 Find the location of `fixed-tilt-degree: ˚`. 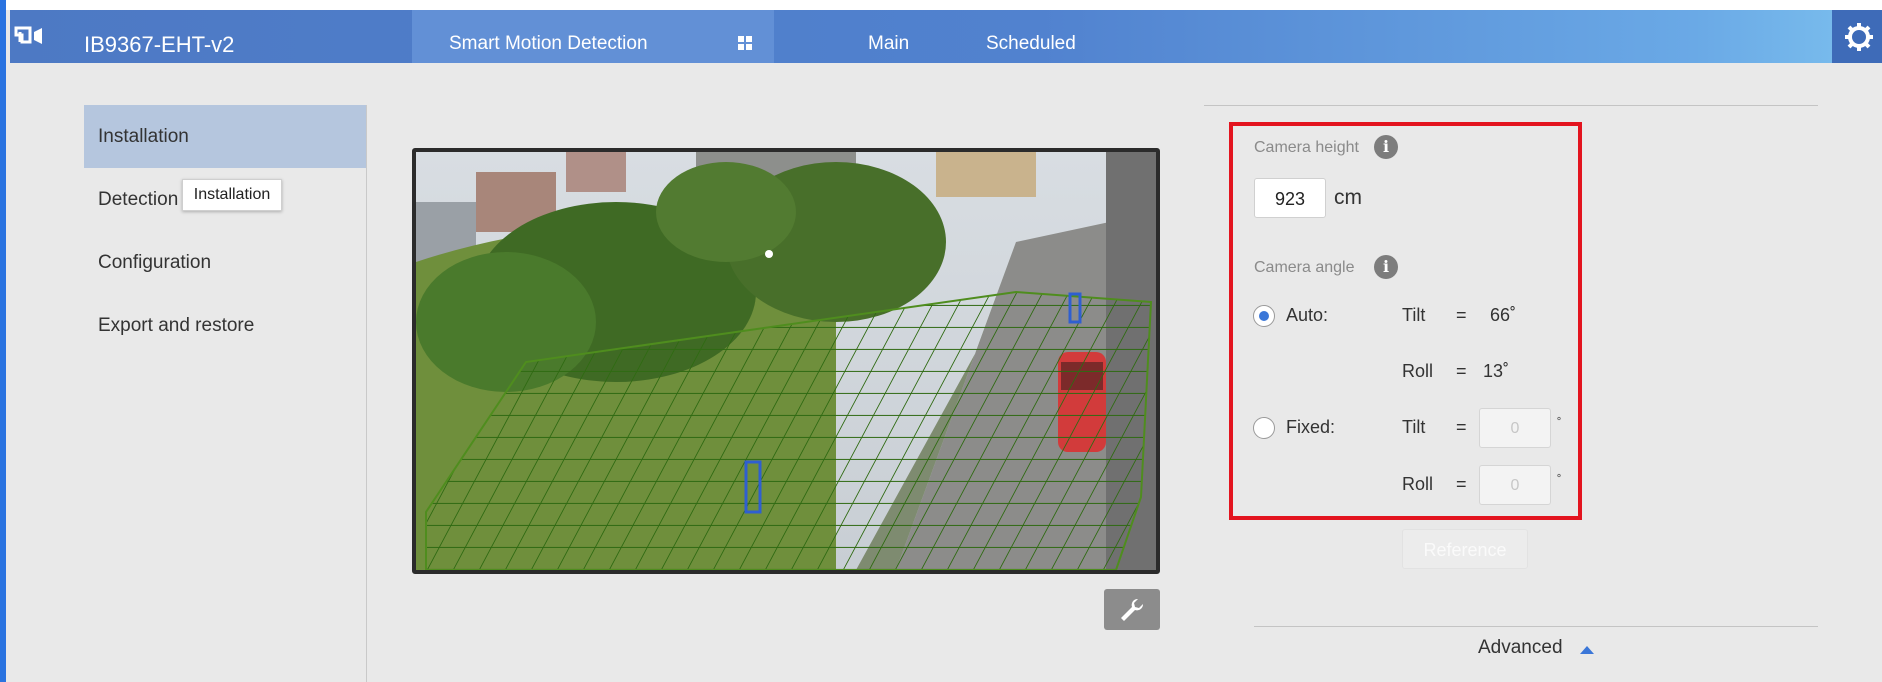

fixed-tilt-degree: ˚ is located at coordinates (1559, 423).